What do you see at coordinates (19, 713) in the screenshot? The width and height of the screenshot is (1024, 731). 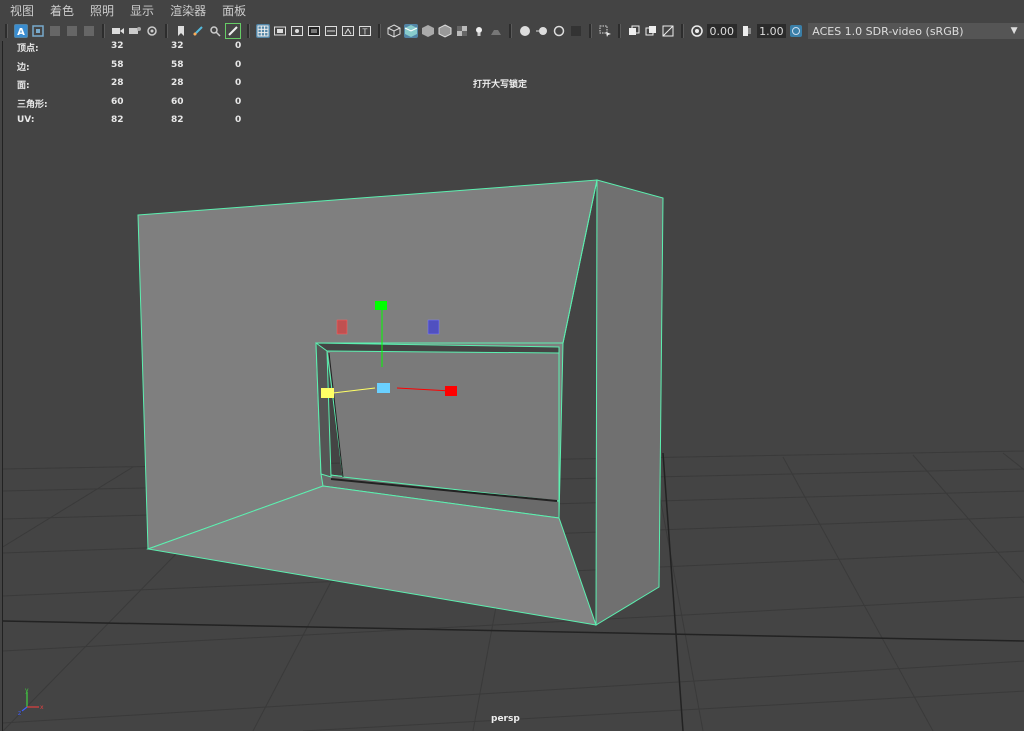 I see `axis-z-label: z` at bounding box center [19, 713].